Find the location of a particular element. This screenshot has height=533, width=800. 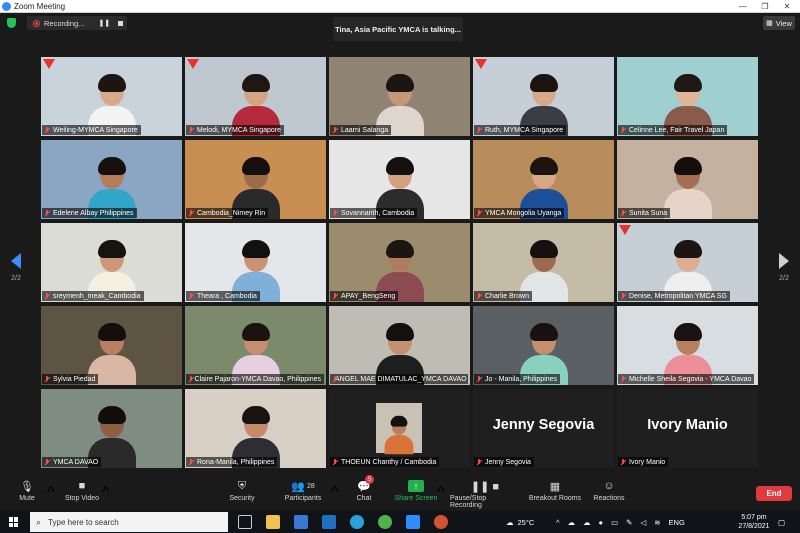

task-view-icon is located at coordinates (245, 522).